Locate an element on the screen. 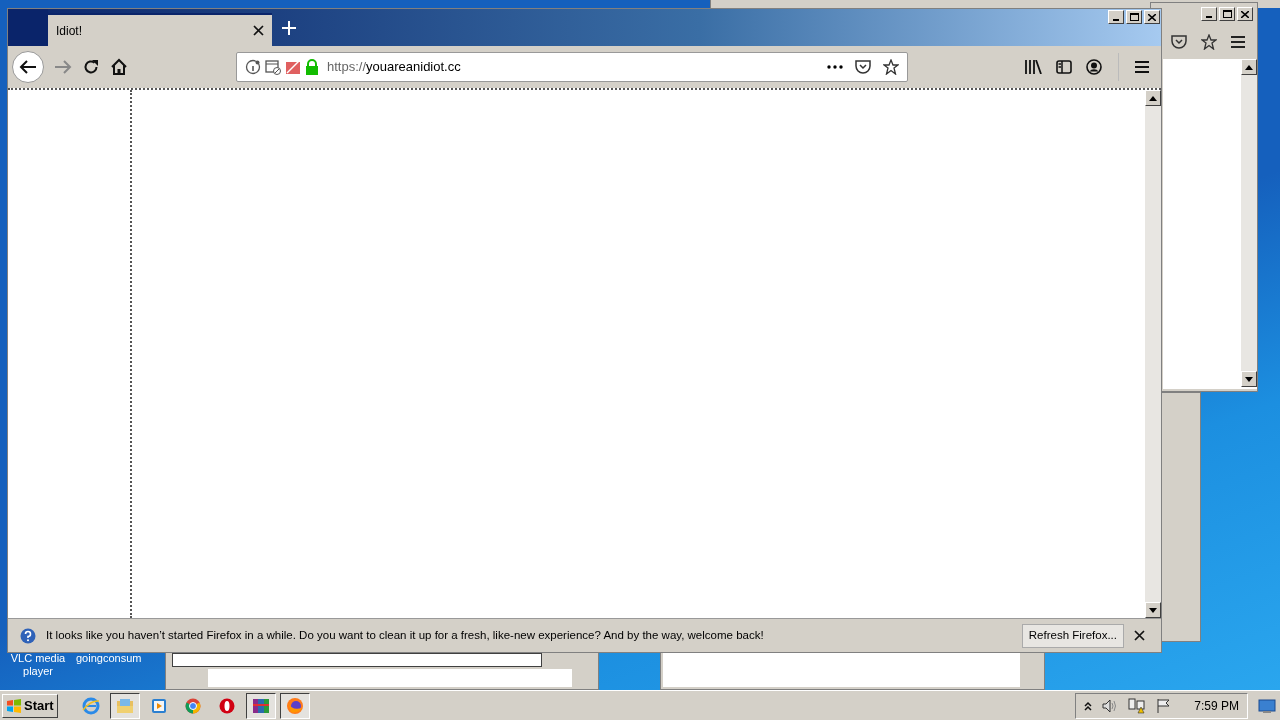 This screenshot has width=1280, height=720. play-icon is located at coordinates (158, 705).